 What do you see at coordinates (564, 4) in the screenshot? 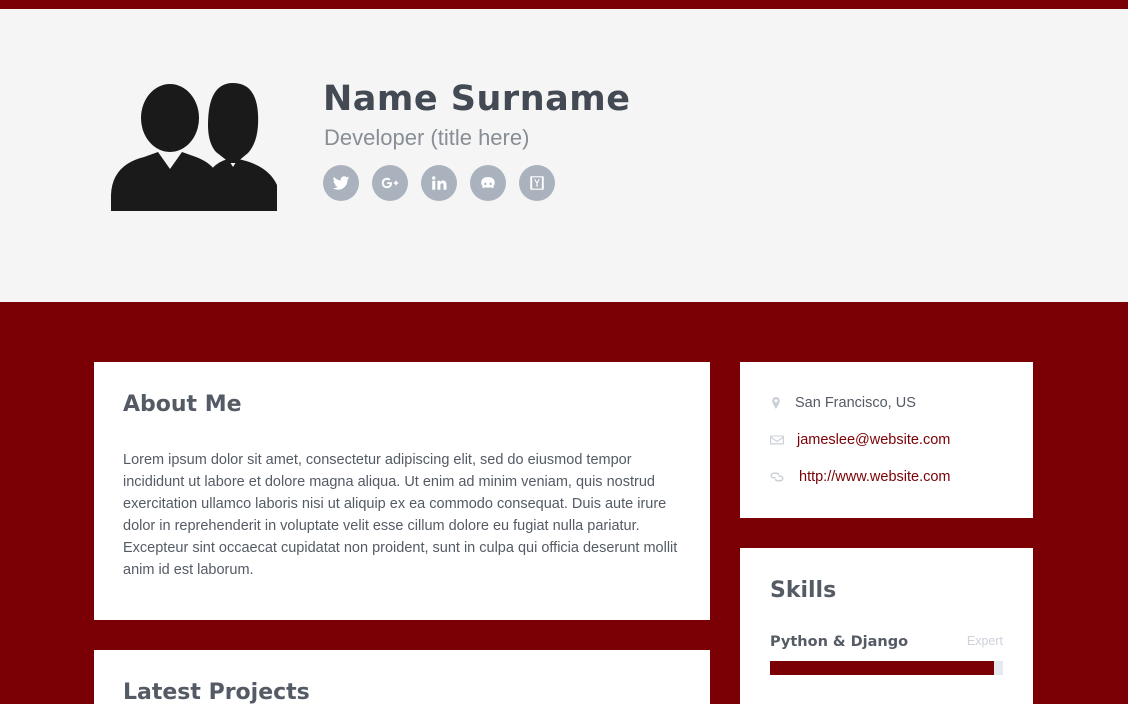
I see `top-bar` at bounding box center [564, 4].